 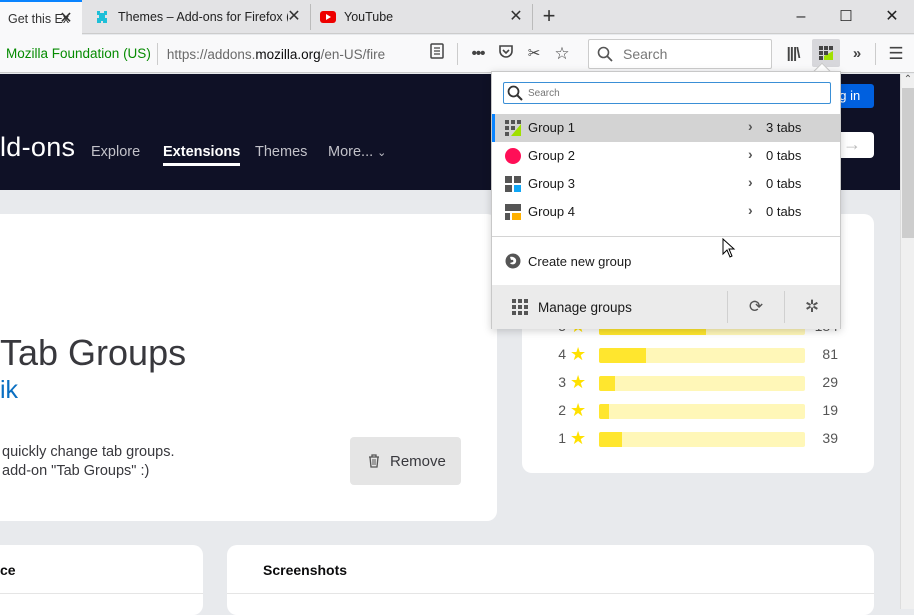 I want to click on search-input: Search, so click(x=680, y=54).